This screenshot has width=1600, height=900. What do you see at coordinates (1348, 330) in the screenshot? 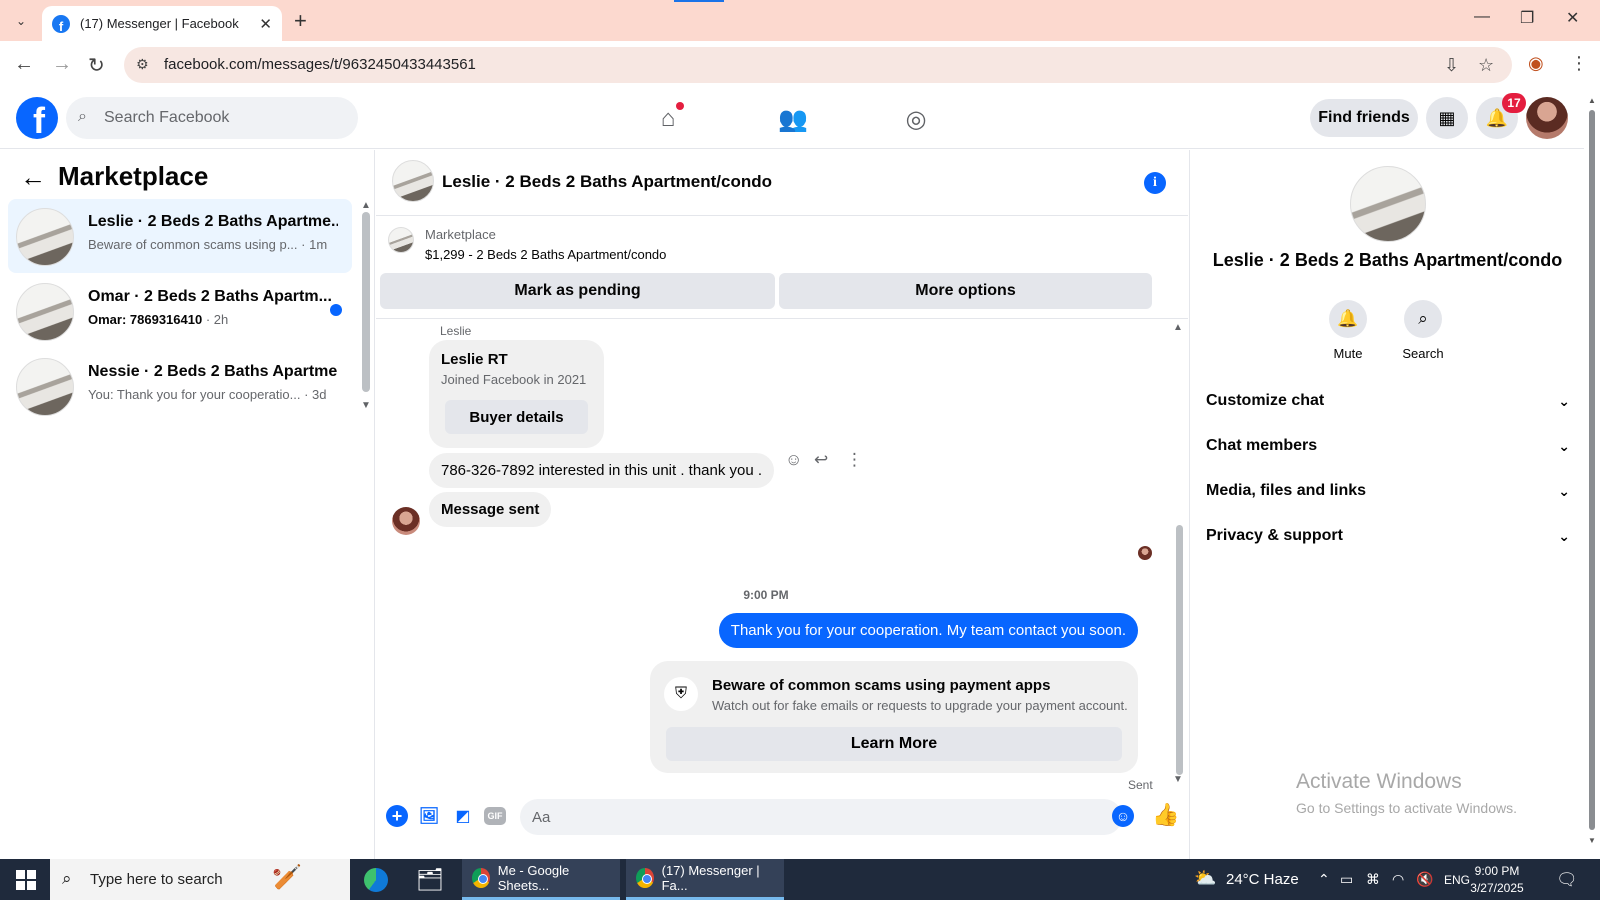
I see `mute-button: 🔔 Mute` at bounding box center [1348, 330].